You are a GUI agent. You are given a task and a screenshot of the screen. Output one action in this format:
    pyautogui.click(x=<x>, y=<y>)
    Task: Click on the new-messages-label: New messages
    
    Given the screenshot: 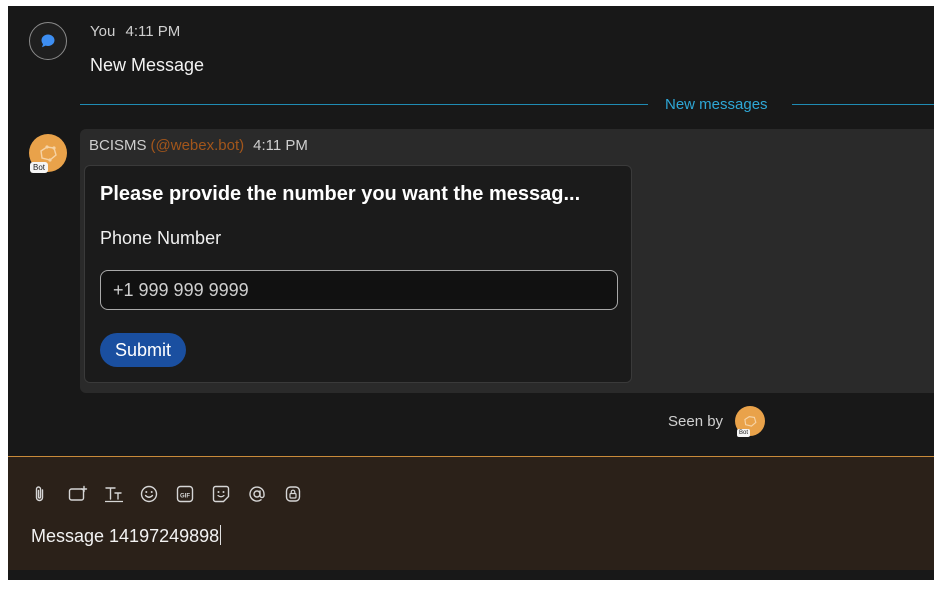 What is the action you would take?
    pyautogui.click(x=716, y=104)
    